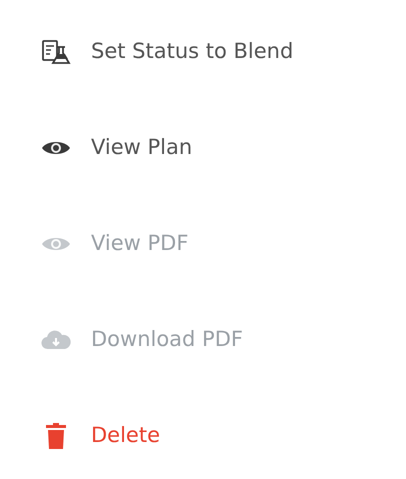  What do you see at coordinates (223, 436) in the screenshot?
I see `menu-item: Delete` at bounding box center [223, 436].